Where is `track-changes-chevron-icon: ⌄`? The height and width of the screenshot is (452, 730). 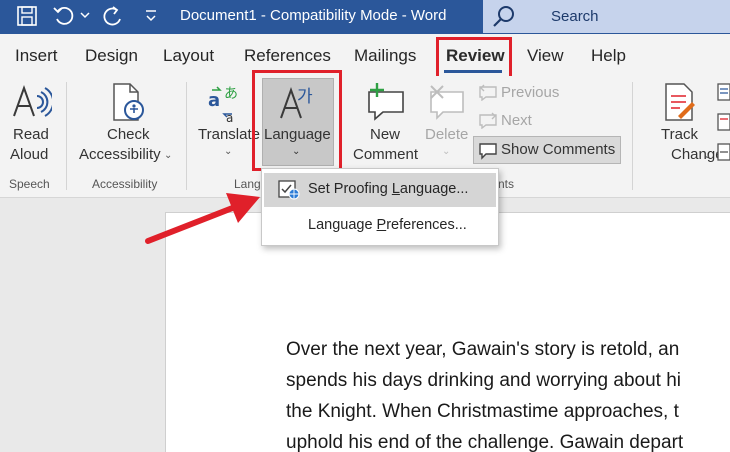
track-changes-chevron-icon: ⌄ is located at coordinates (707, 155).